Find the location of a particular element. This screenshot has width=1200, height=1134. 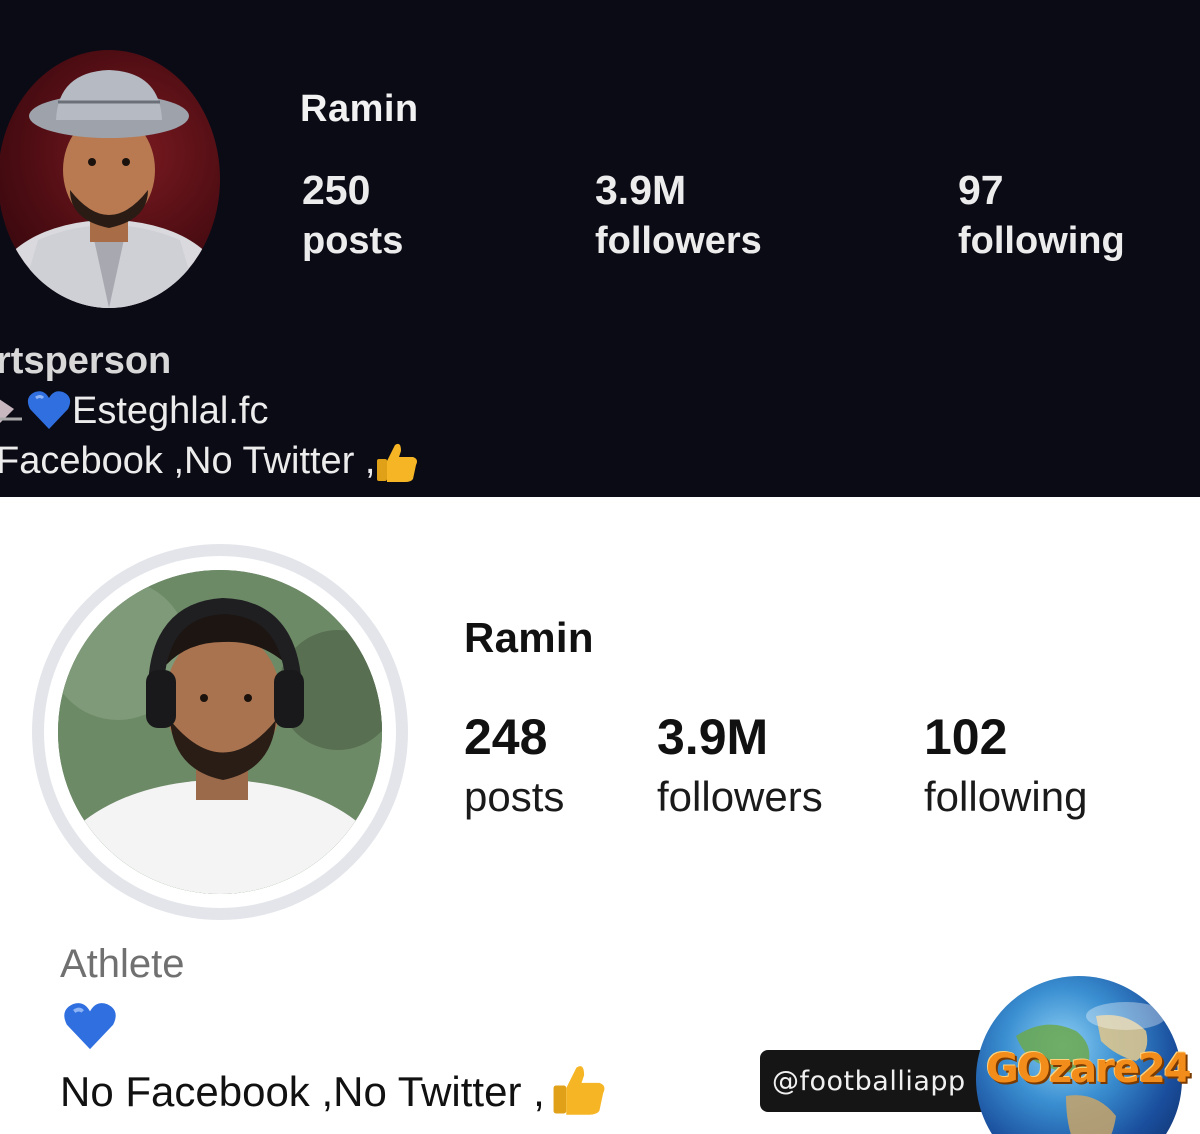

old-bio-category: rtsperson is located at coordinates (86, 361).